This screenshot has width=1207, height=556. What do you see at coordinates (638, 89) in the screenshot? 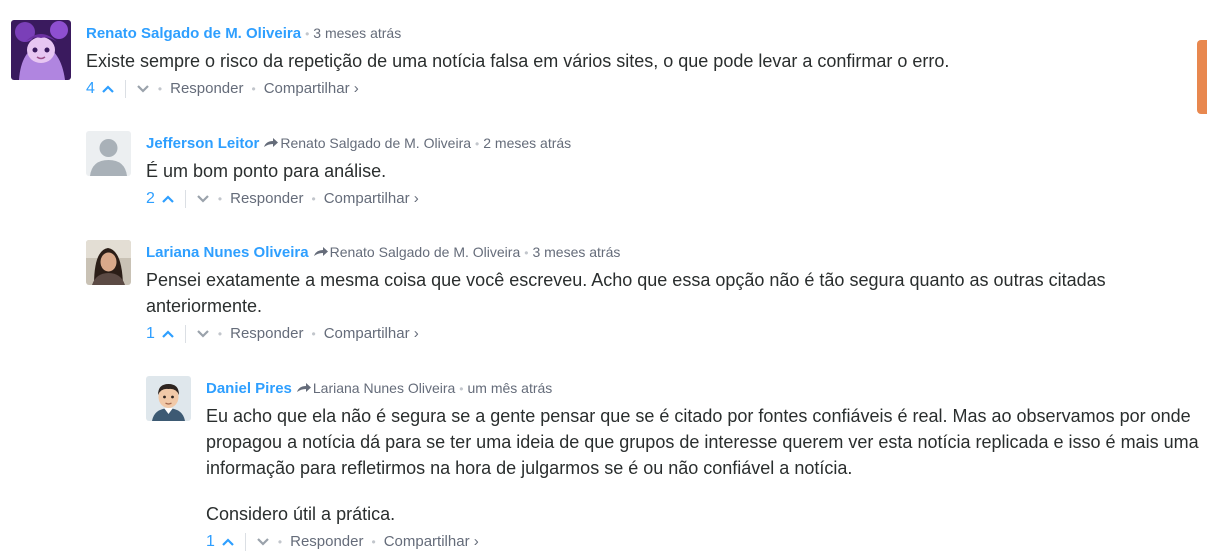
I see `comment-footer: 4 • Responder • Compartilhar ›` at bounding box center [638, 89].